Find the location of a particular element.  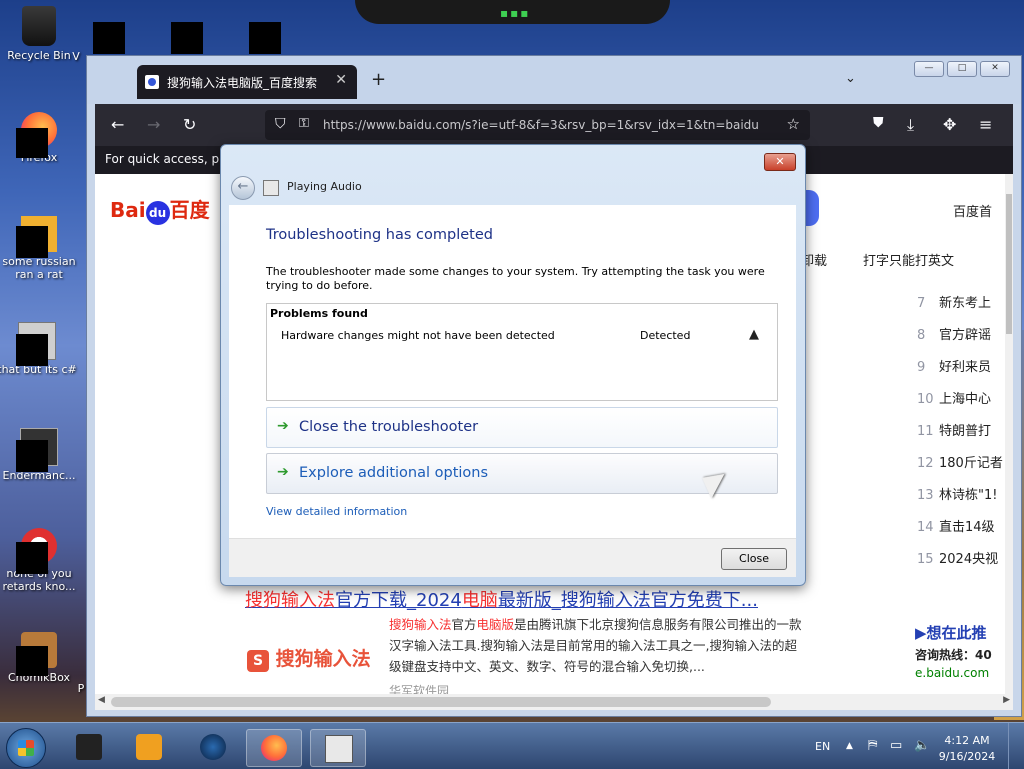

extensions-icon: ✥ is located at coordinates (949, 124).